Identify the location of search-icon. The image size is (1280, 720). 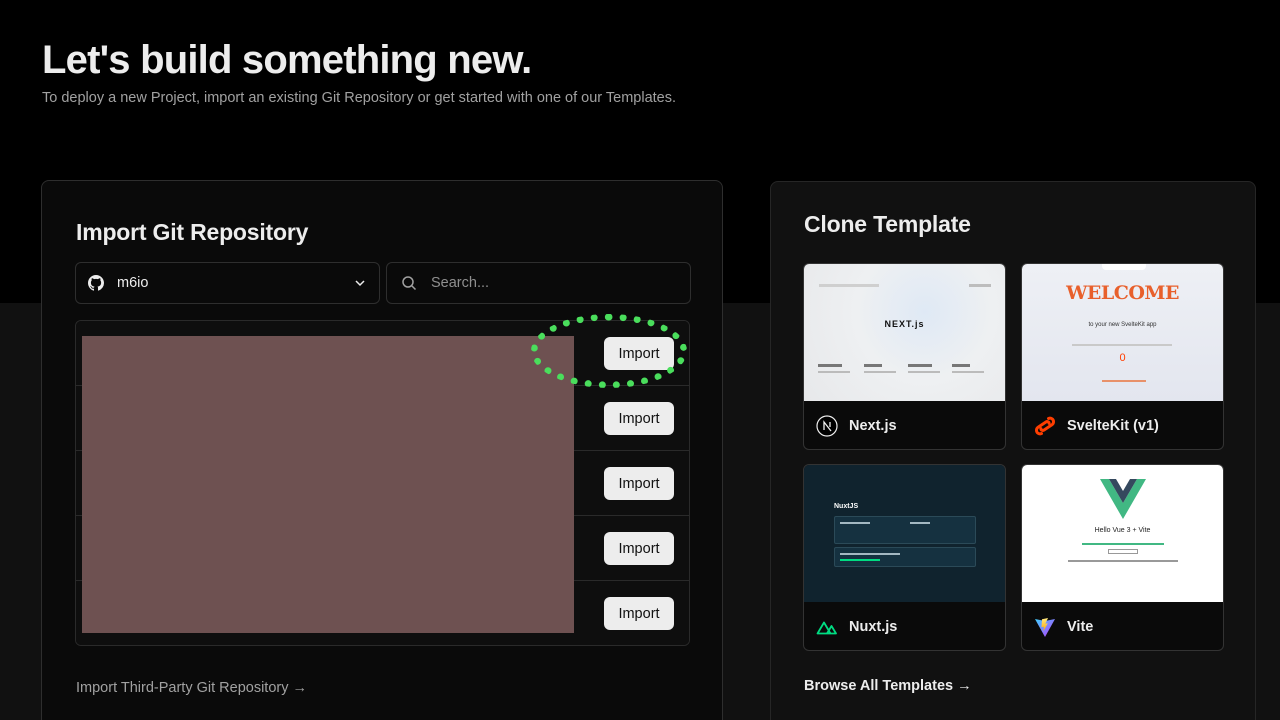
(409, 283).